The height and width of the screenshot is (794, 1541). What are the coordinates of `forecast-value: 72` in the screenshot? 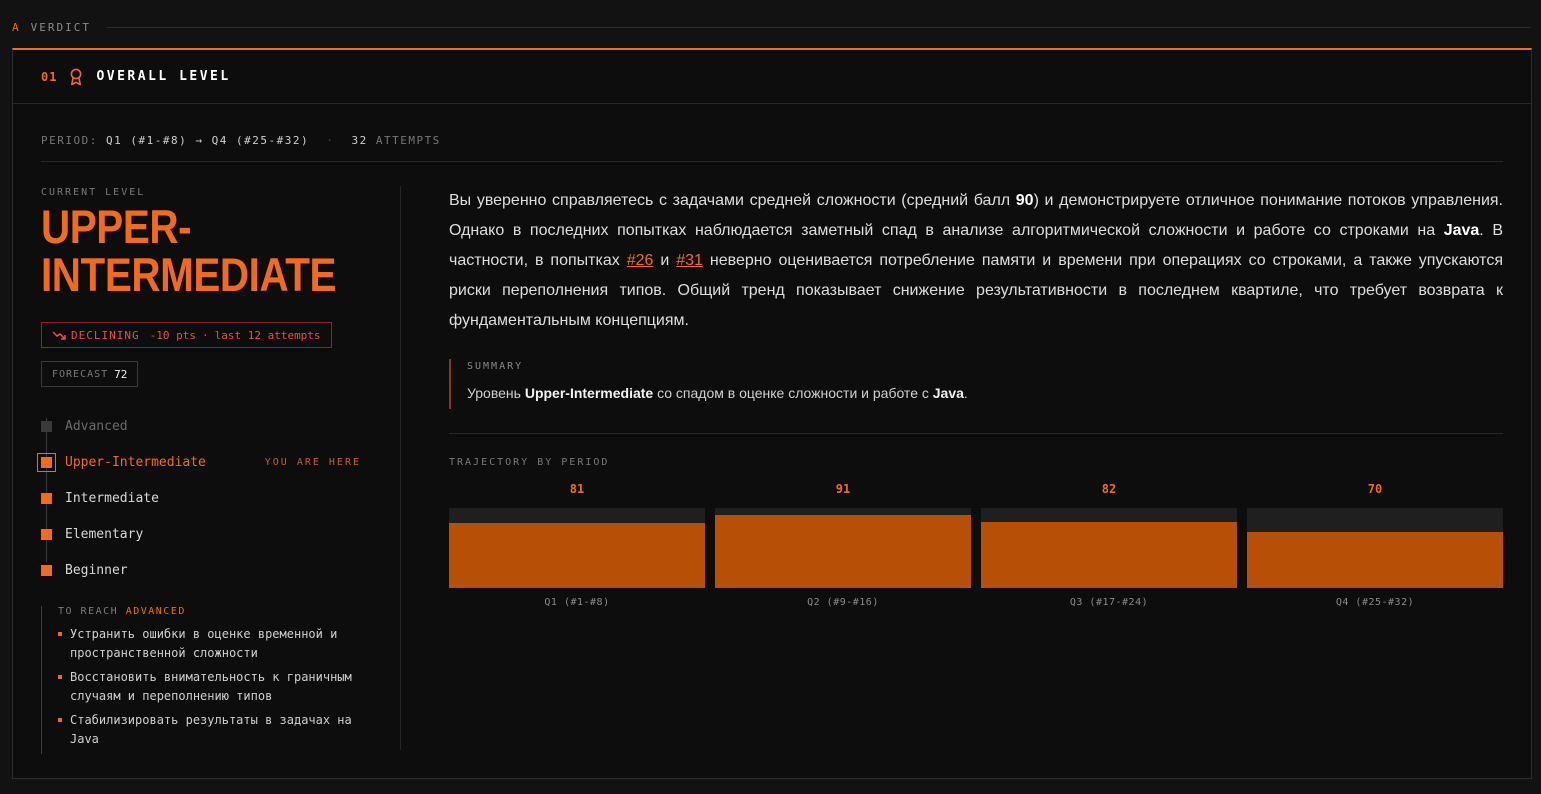 It's located at (121, 374).